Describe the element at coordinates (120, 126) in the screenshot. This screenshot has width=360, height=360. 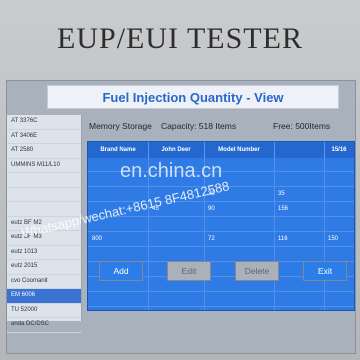
I see `storage-label: Memory Storage` at that location.